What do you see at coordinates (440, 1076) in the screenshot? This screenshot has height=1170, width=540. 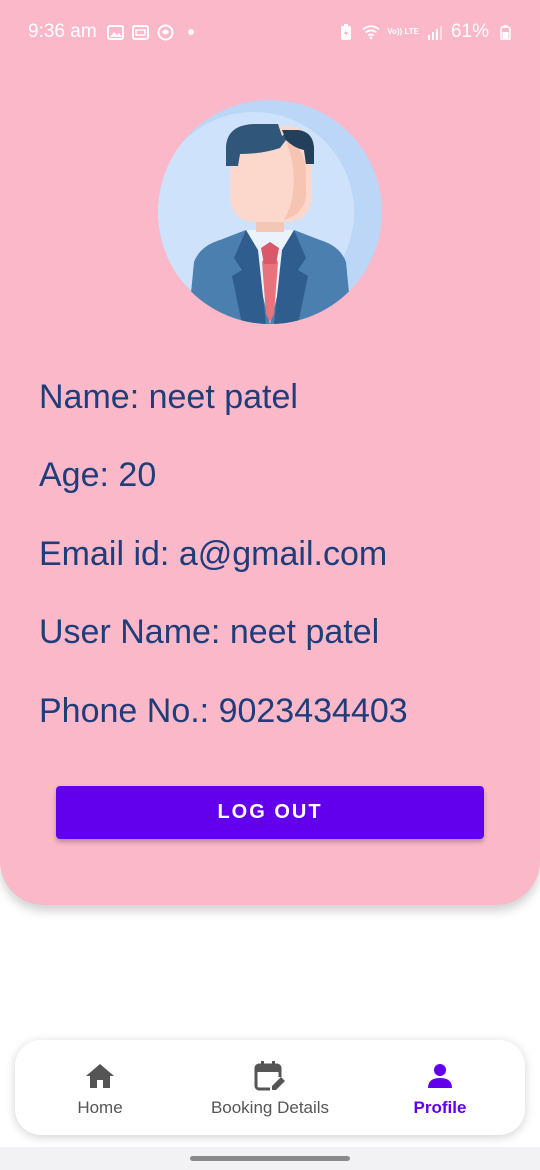 I see `person-icon` at bounding box center [440, 1076].